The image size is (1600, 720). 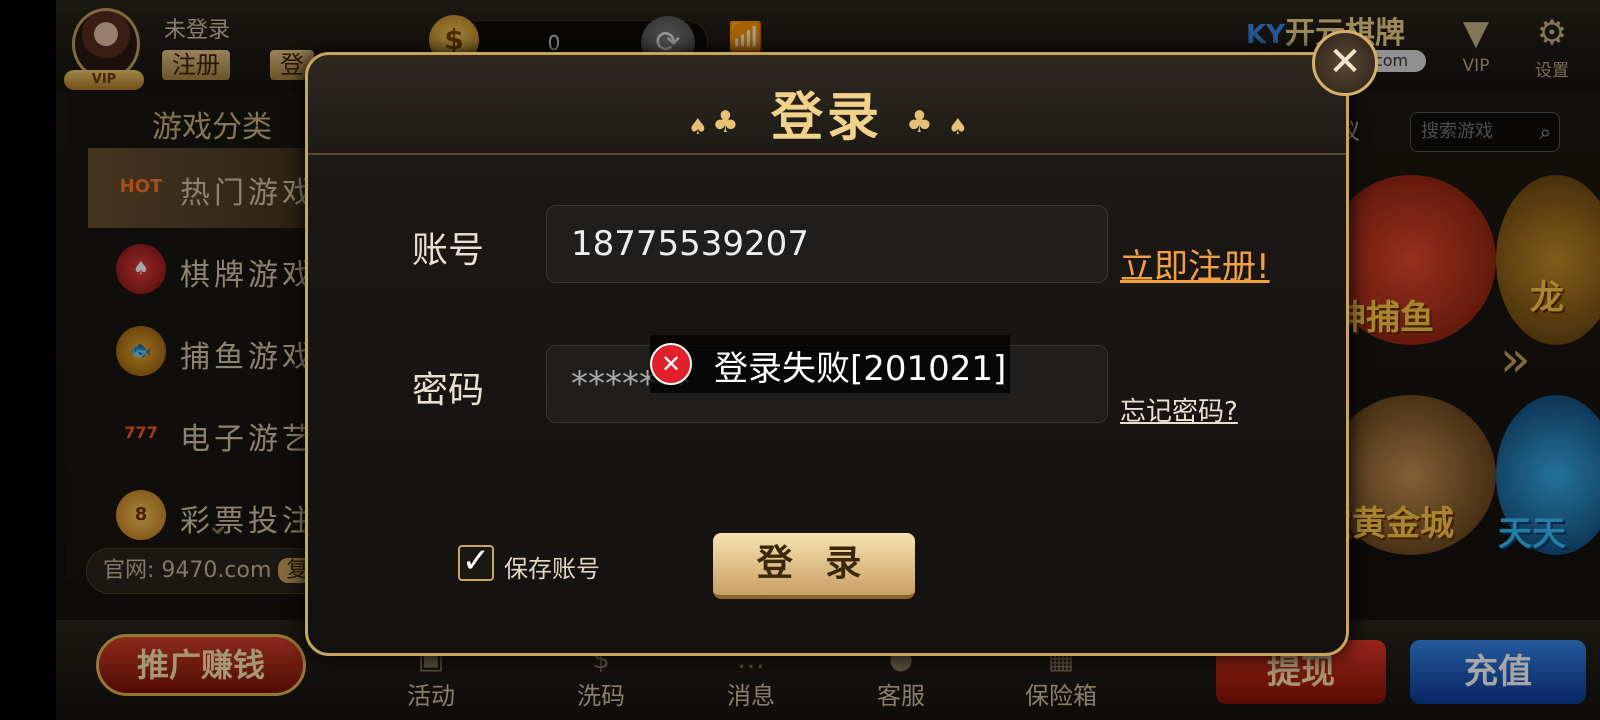 What do you see at coordinates (1179, 409) in the screenshot?
I see `forgot-password-link: 忘记密码?` at bounding box center [1179, 409].